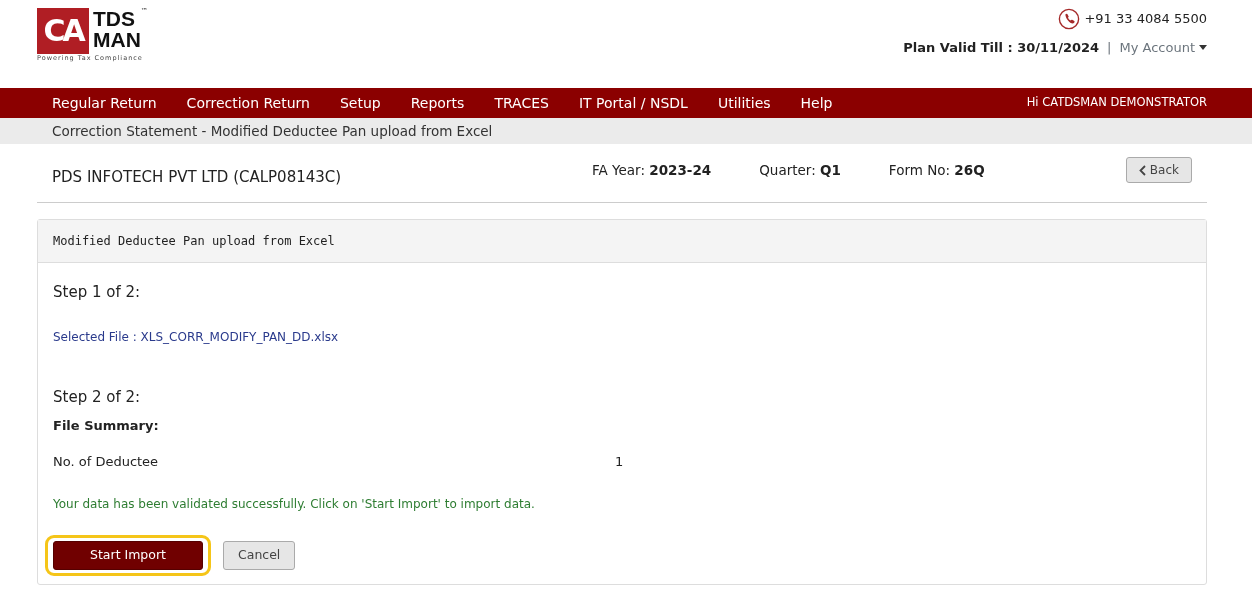  Describe the element at coordinates (248, 103) in the screenshot. I see `nav-link: Correction Return` at that location.